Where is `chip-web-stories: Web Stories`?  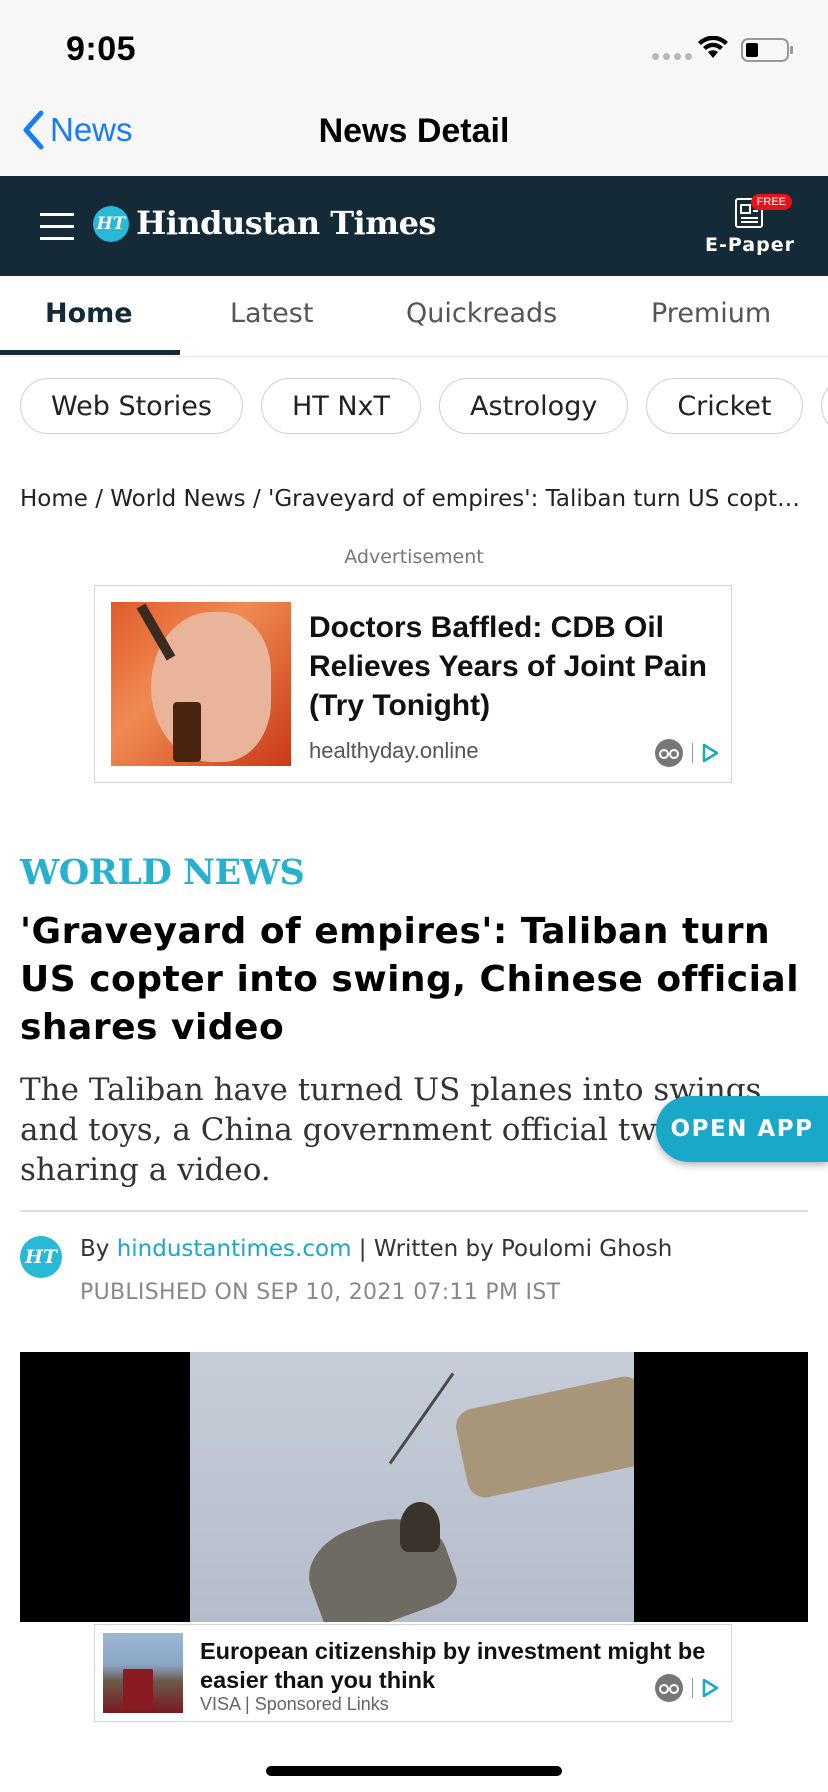 chip-web-stories: Web Stories is located at coordinates (131, 406).